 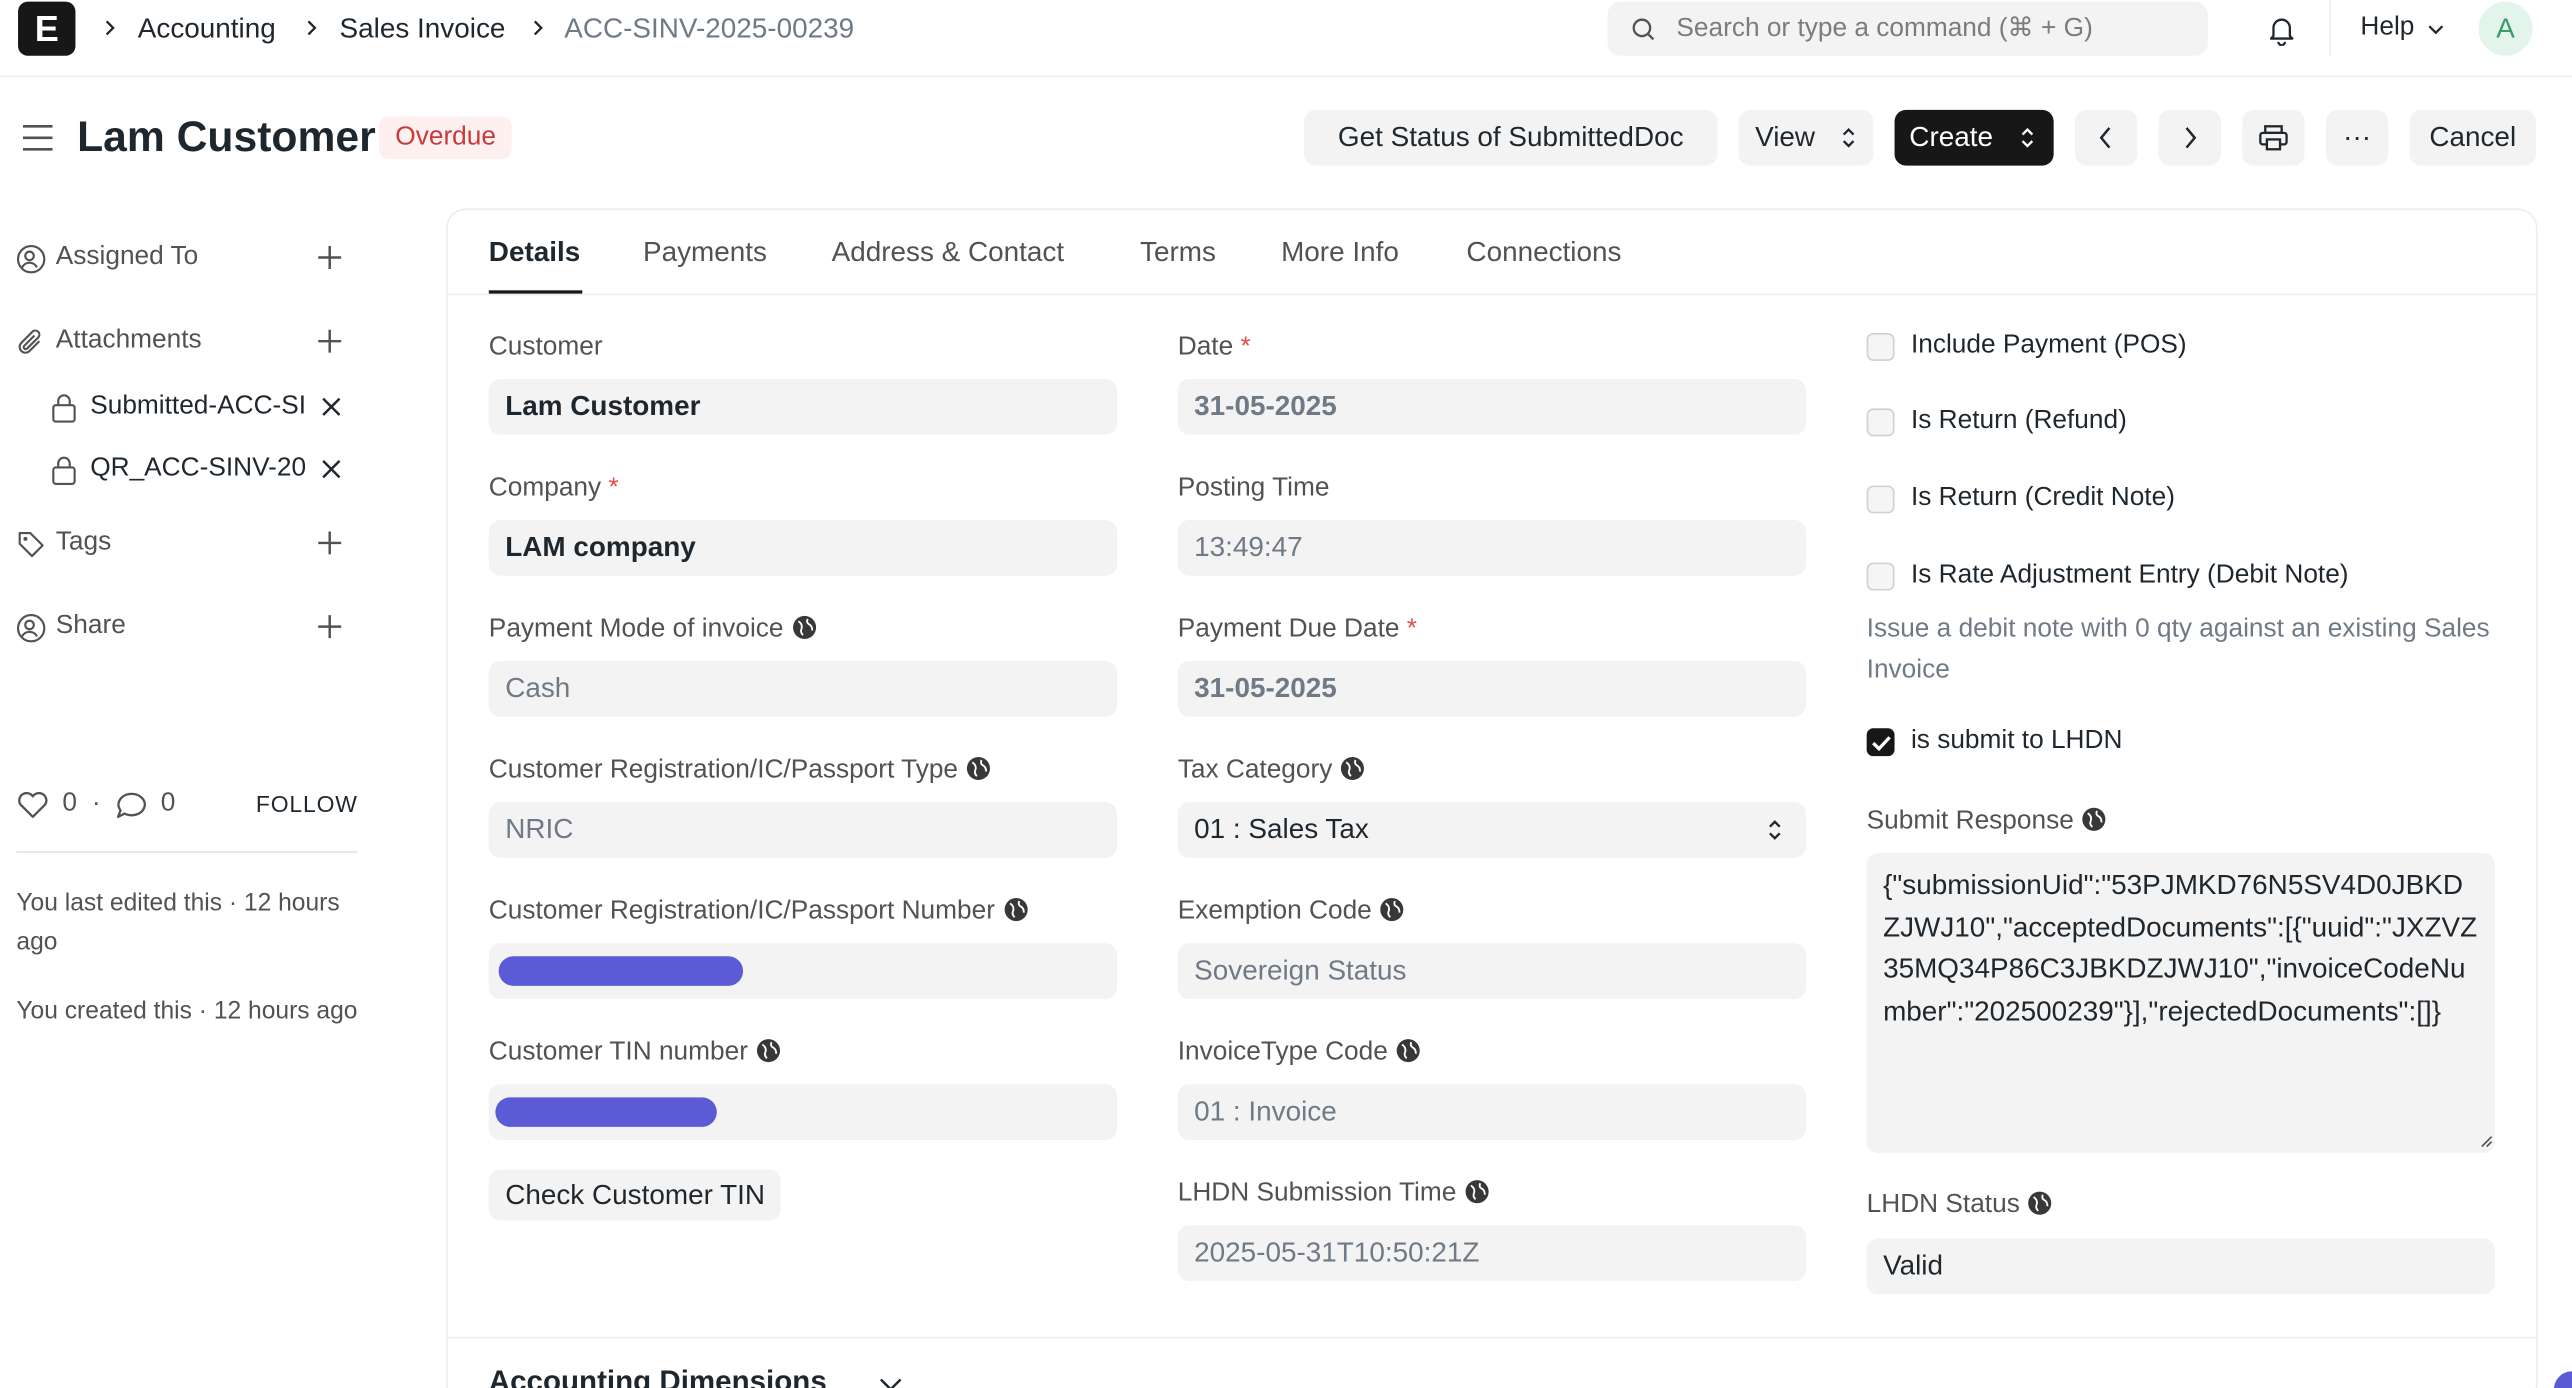 I want to click on get-status-button: Get Status of SubmittedDoc, so click(x=1511, y=137).